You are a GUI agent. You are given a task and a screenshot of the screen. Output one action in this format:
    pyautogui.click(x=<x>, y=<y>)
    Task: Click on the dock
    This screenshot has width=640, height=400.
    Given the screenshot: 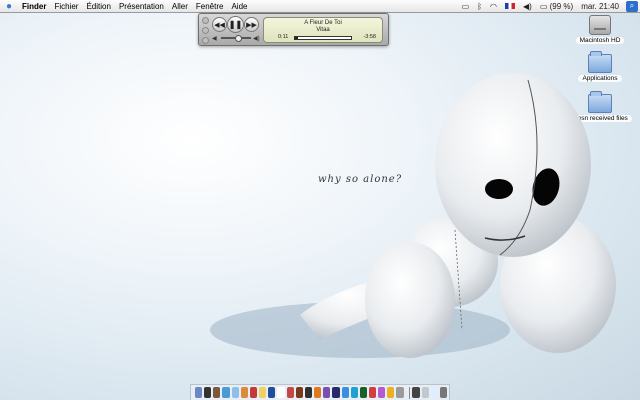 What is the action you would take?
    pyautogui.click(x=320, y=392)
    